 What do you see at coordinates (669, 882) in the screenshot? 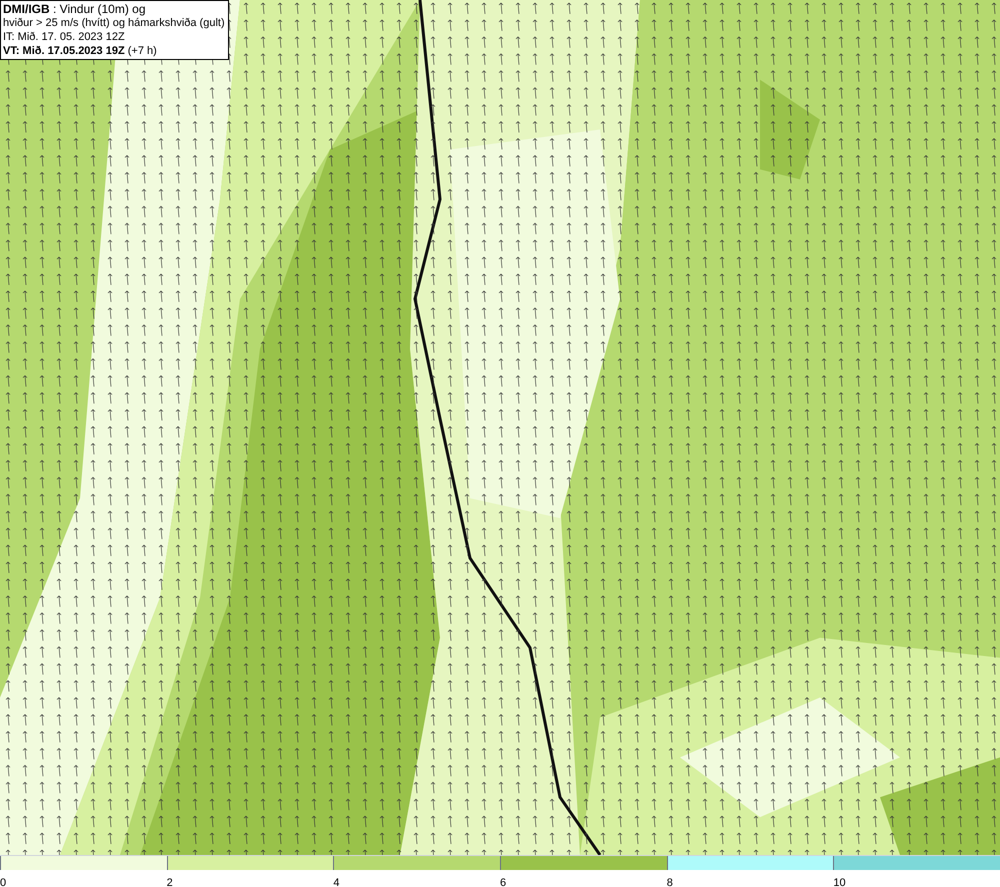
I see `legend-label: 8` at bounding box center [669, 882].